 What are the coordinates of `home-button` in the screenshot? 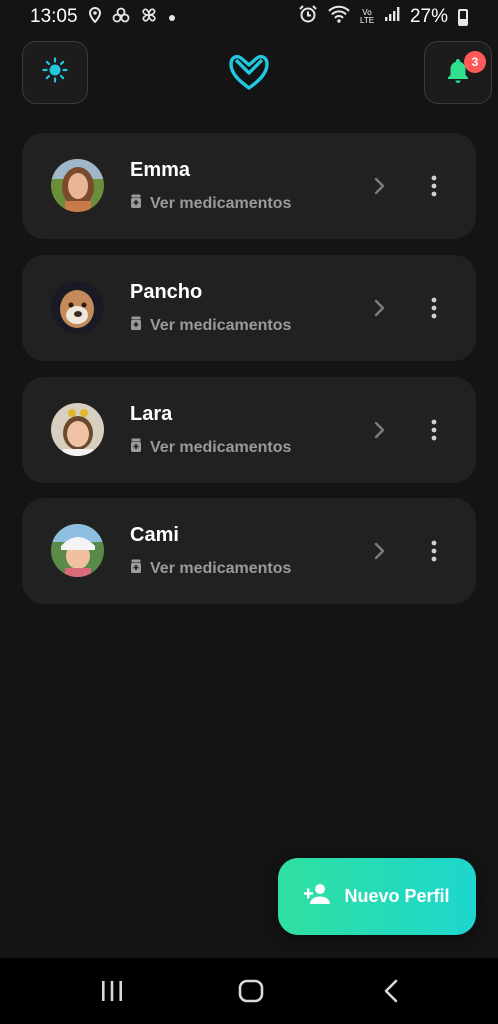 It's located at (251, 991).